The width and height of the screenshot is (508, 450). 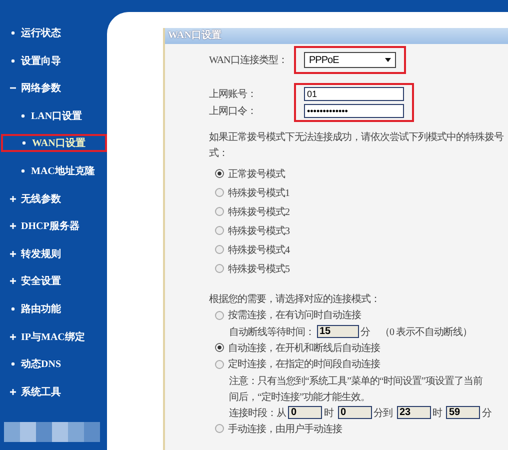 What do you see at coordinates (35, 364) in the screenshot?
I see `sidebar-item: 动态DNS` at bounding box center [35, 364].